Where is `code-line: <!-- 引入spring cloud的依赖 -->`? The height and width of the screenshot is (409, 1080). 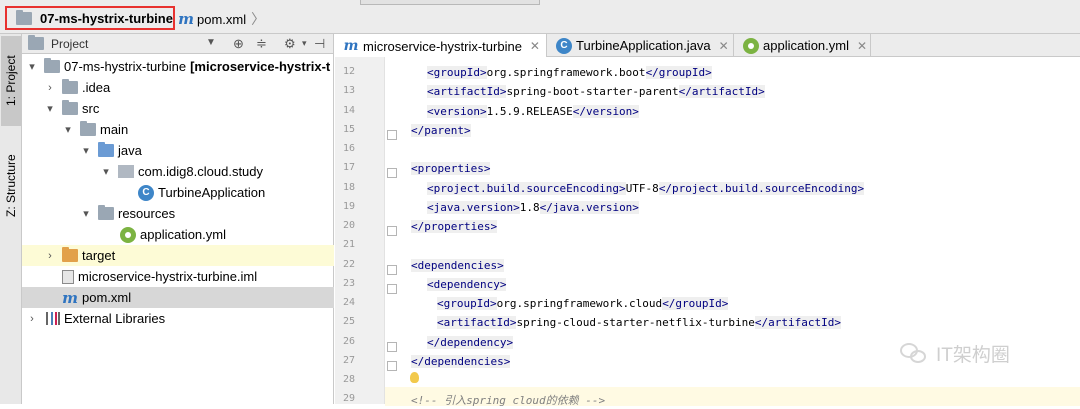 code-line: <!-- 引入spring cloud的依赖 --> is located at coordinates (508, 400).